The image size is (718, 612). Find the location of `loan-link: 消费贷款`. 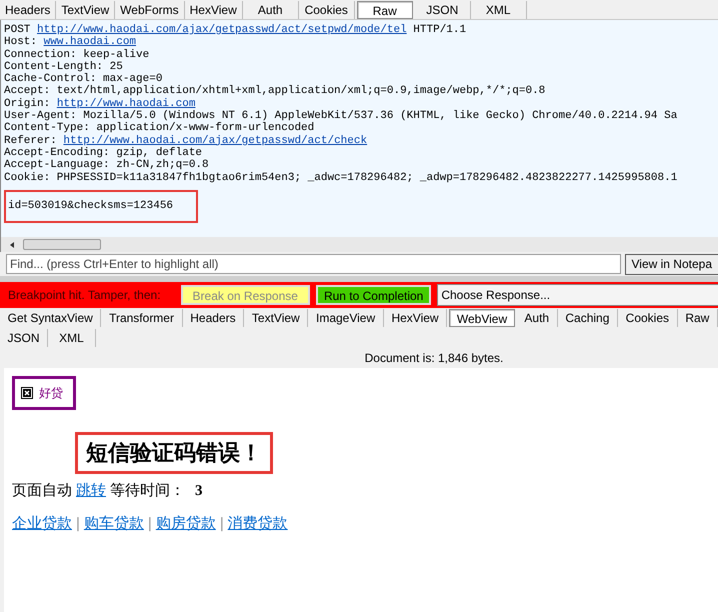

loan-link: 消费贷款 is located at coordinates (258, 523).